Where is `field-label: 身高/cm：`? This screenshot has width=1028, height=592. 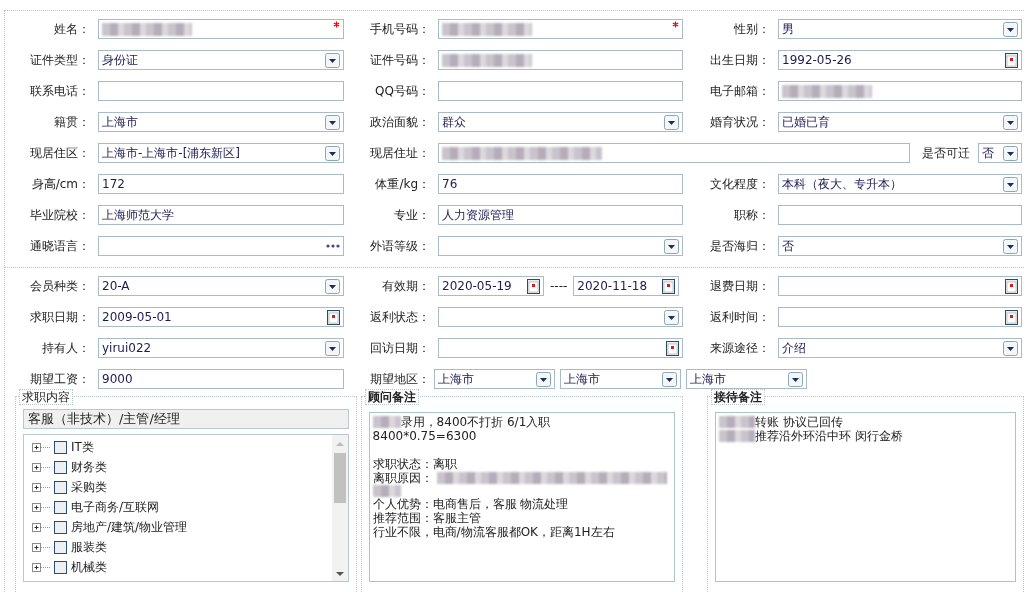
field-label: 身高/cm： is located at coordinates (60, 184).